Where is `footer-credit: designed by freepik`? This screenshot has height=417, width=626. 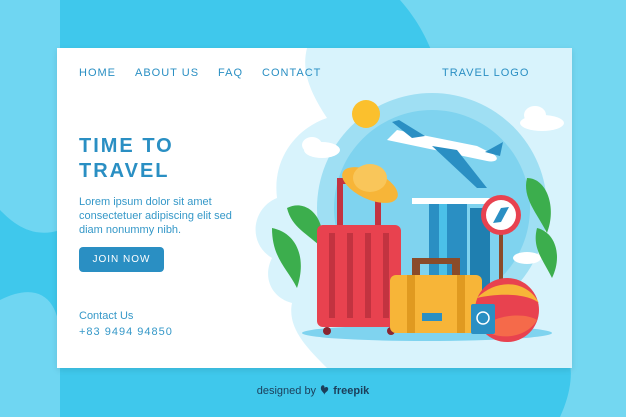
footer-credit: designed by freepik is located at coordinates (313, 390).